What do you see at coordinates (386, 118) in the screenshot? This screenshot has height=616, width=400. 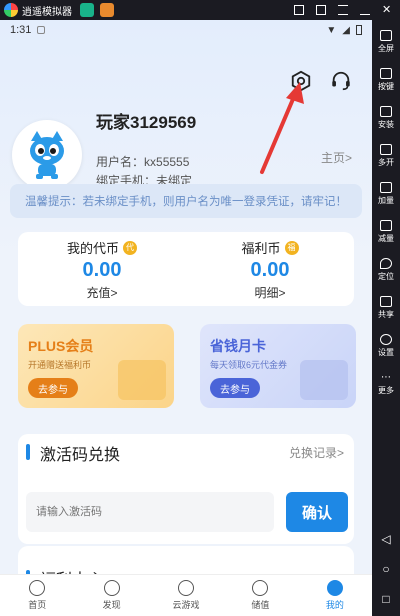 I see `sidebar-item-install: 安装` at bounding box center [386, 118].